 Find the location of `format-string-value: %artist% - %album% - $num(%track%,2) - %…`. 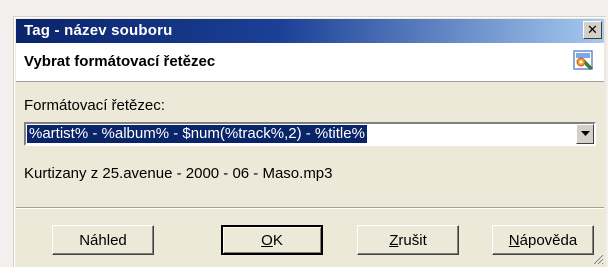

format-string-value: %artist% - %album% - $num(%track%,2) - %… is located at coordinates (197, 134).